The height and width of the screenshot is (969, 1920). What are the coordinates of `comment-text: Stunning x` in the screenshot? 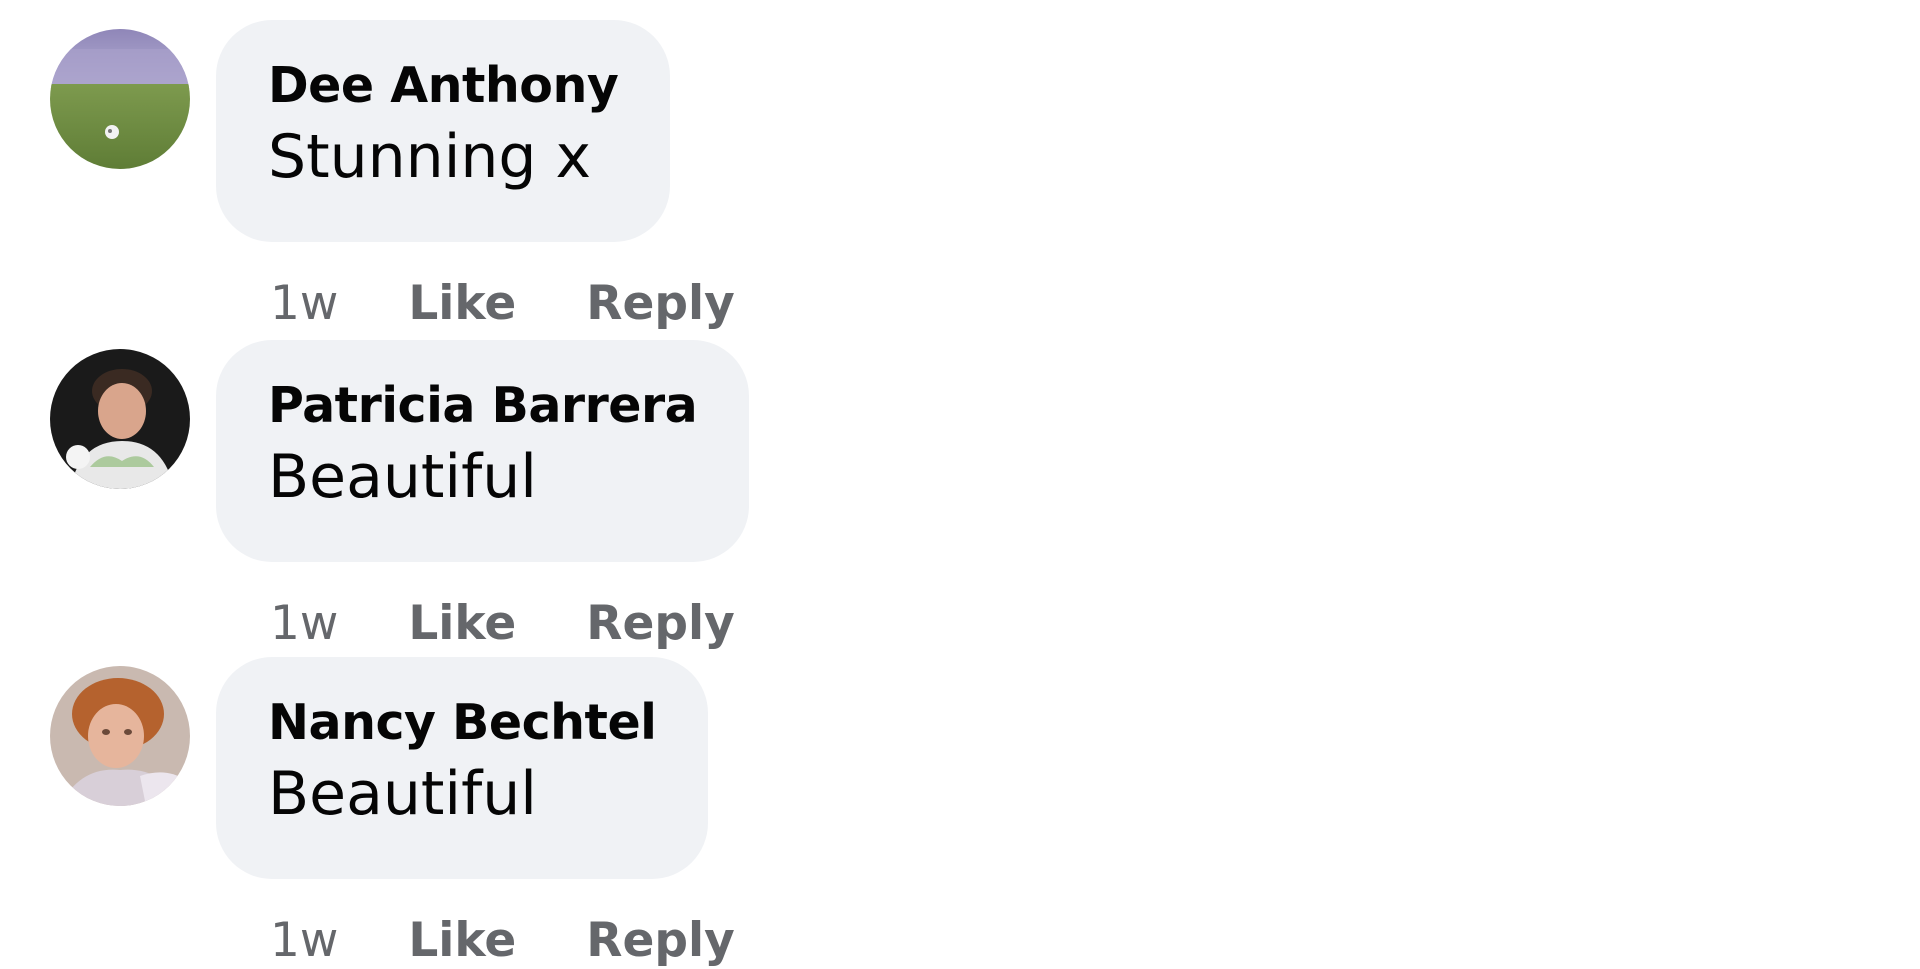 It's located at (430, 157).